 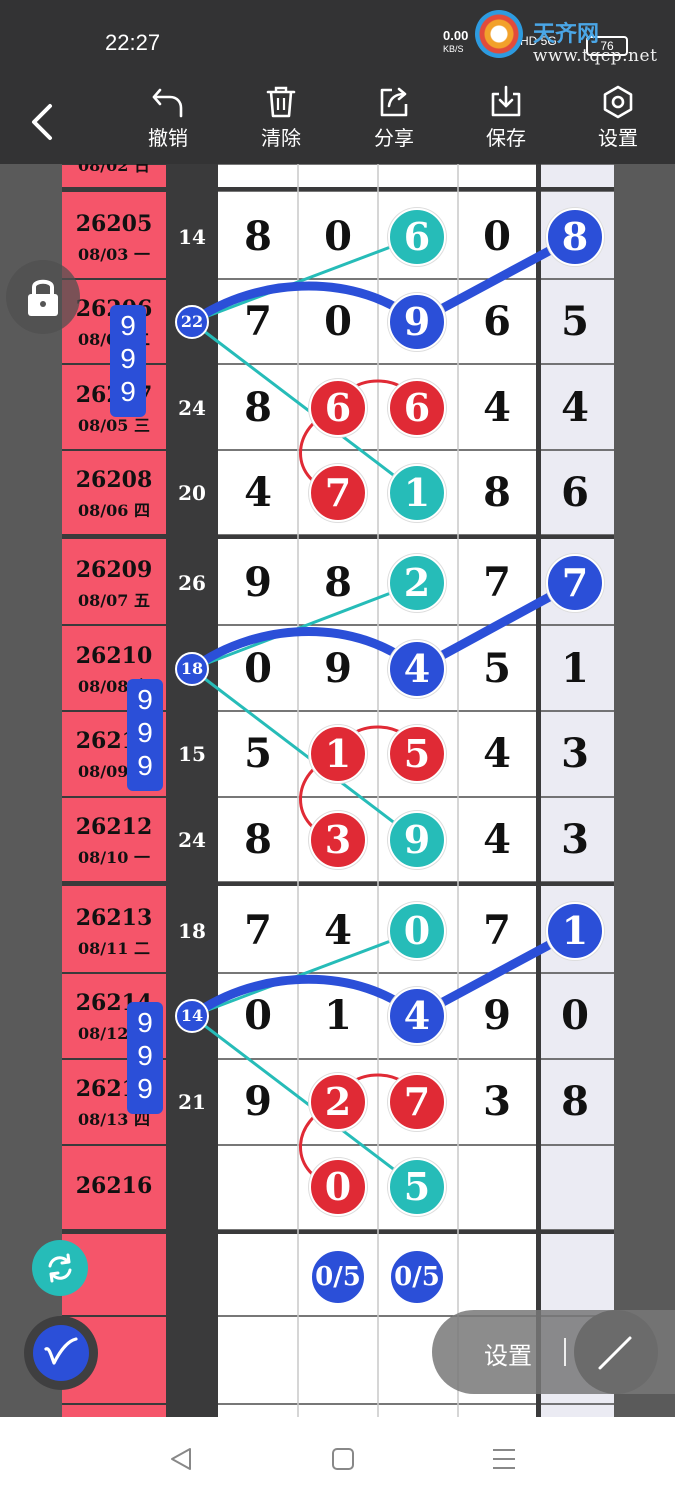 I want to click on watermark: 天齐网 www.tqcp.net, so click(x=575, y=39).